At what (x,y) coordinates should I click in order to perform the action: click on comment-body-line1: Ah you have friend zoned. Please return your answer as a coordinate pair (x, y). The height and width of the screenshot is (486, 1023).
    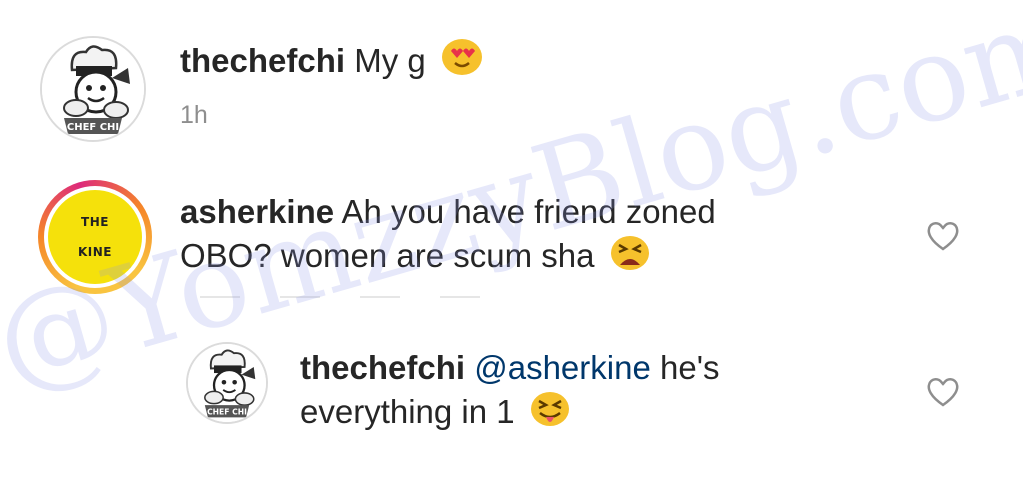
    Looking at the image, I should click on (528, 211).